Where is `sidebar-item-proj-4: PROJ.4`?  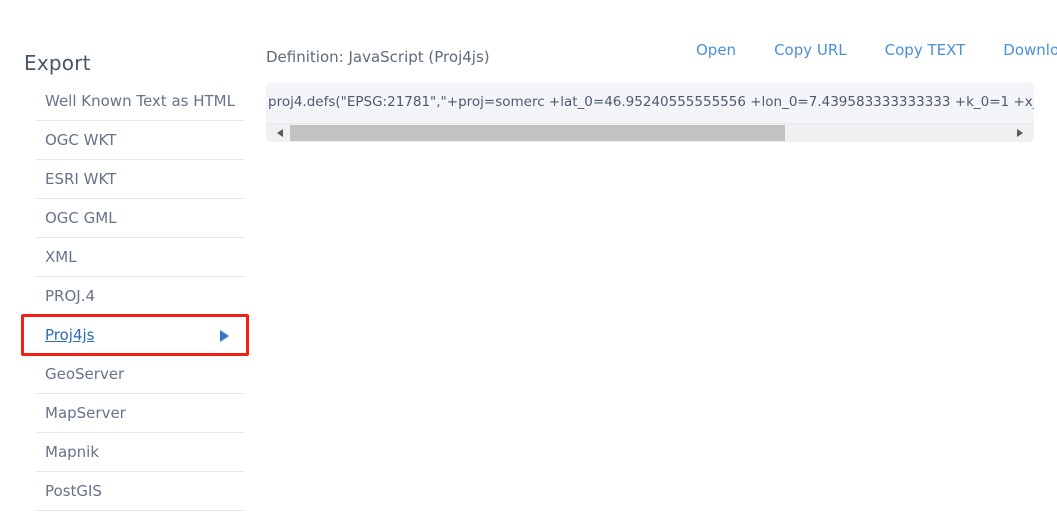 sidebar-item-proj-4: PROJ.4 is located at coordinates (140, 296).